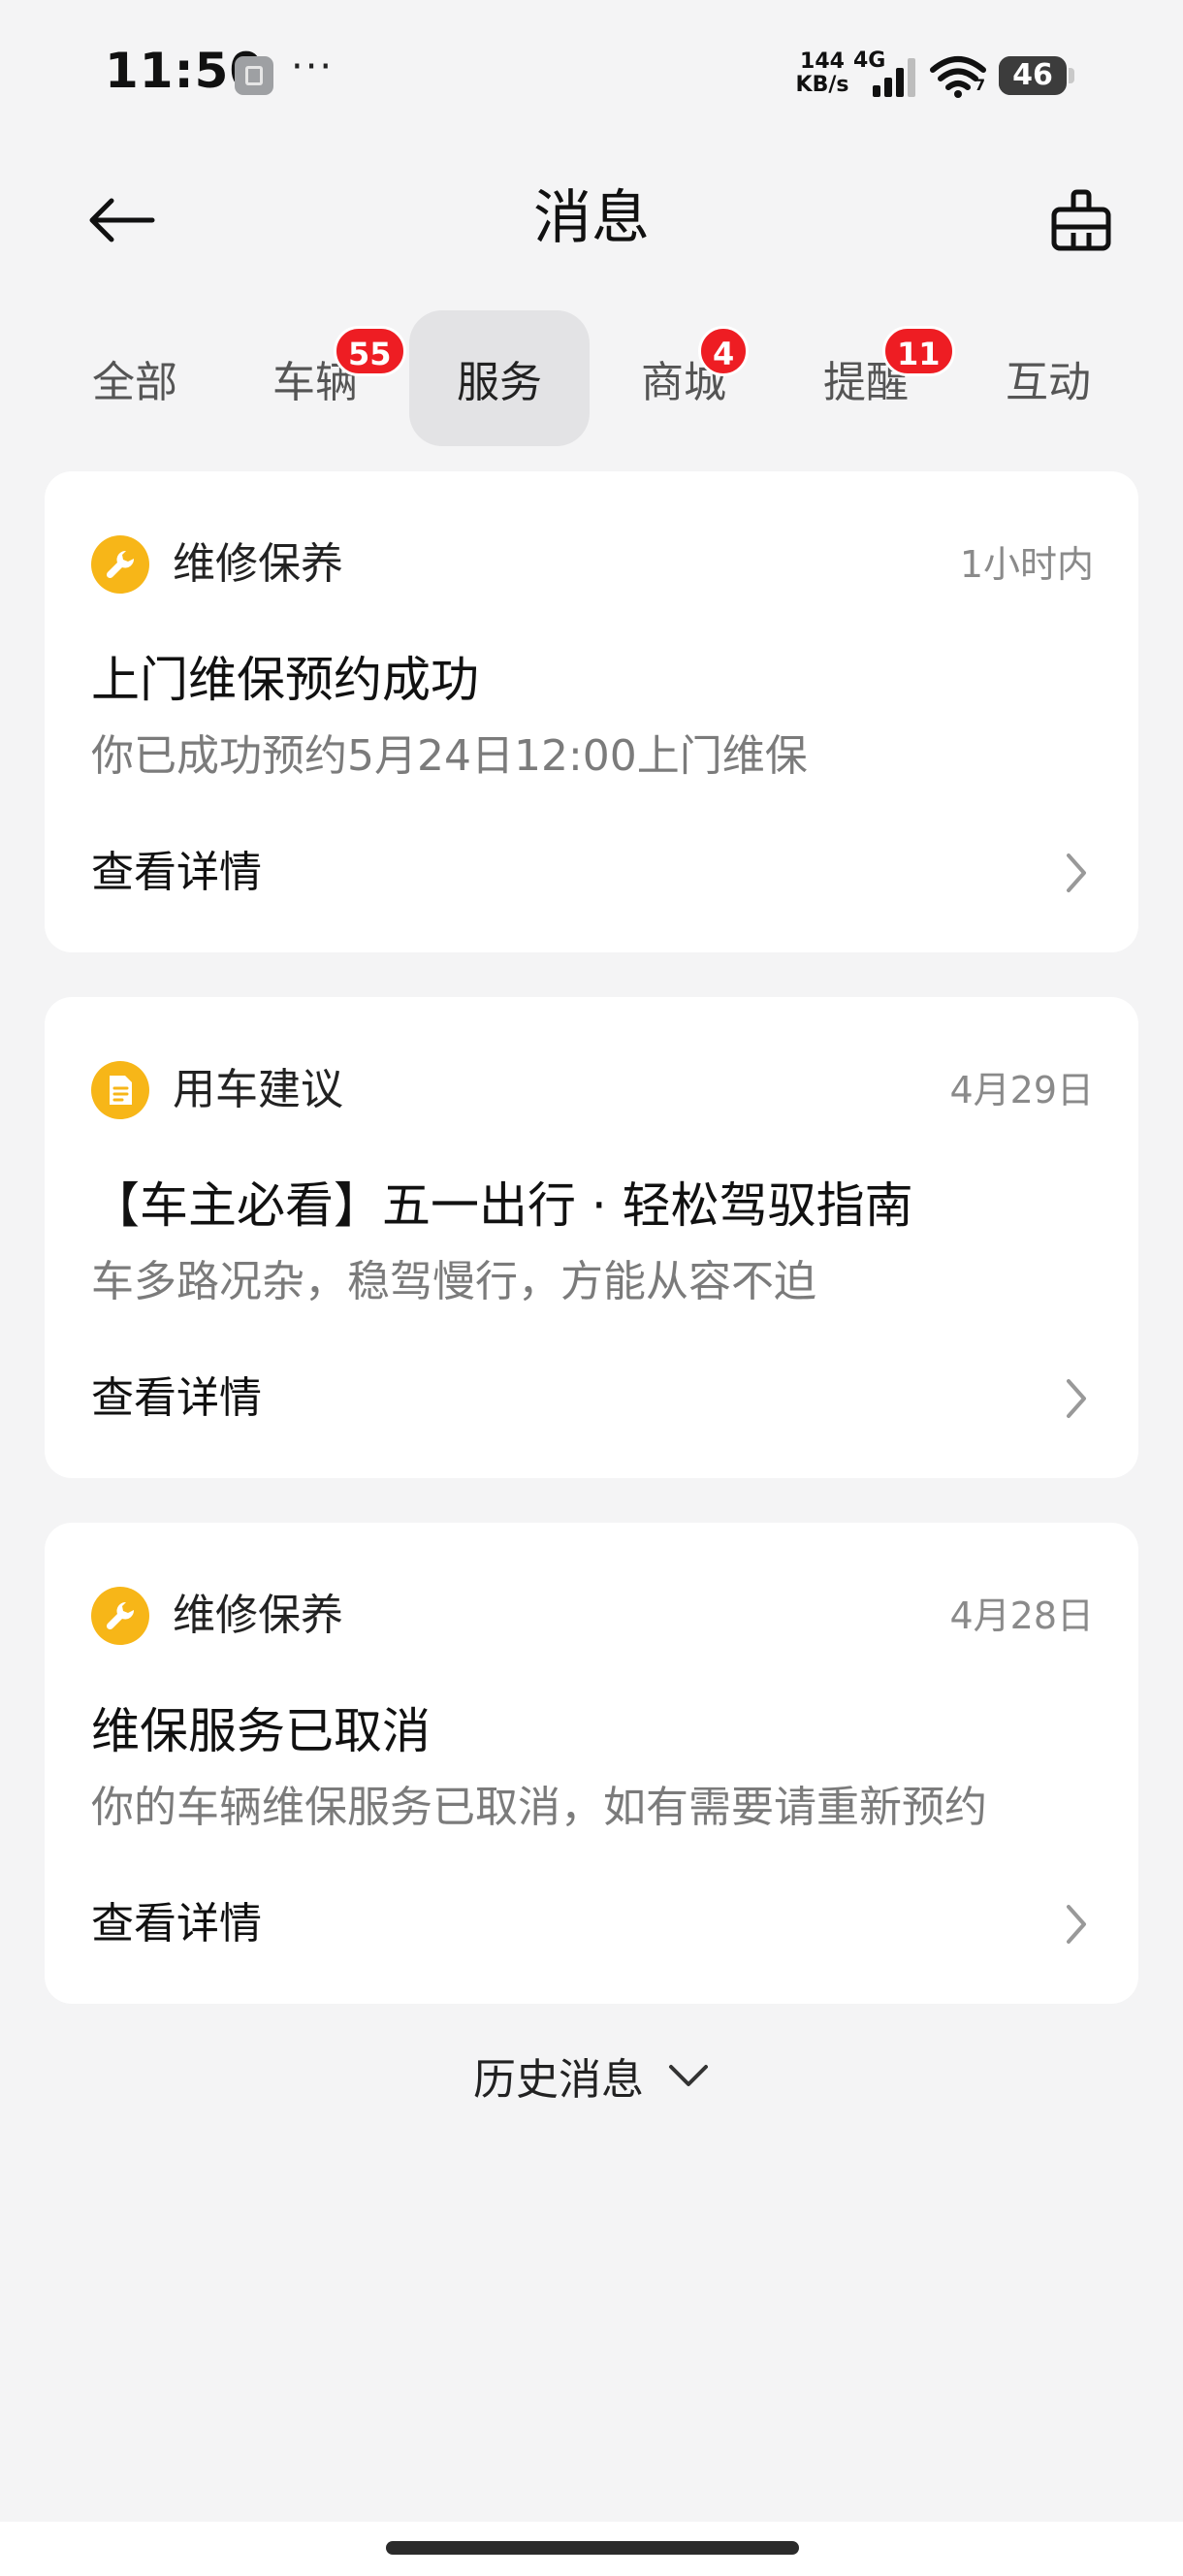 The image size is (1183, 2576). I want to click on clear-messages-button, so click(1081, 220).